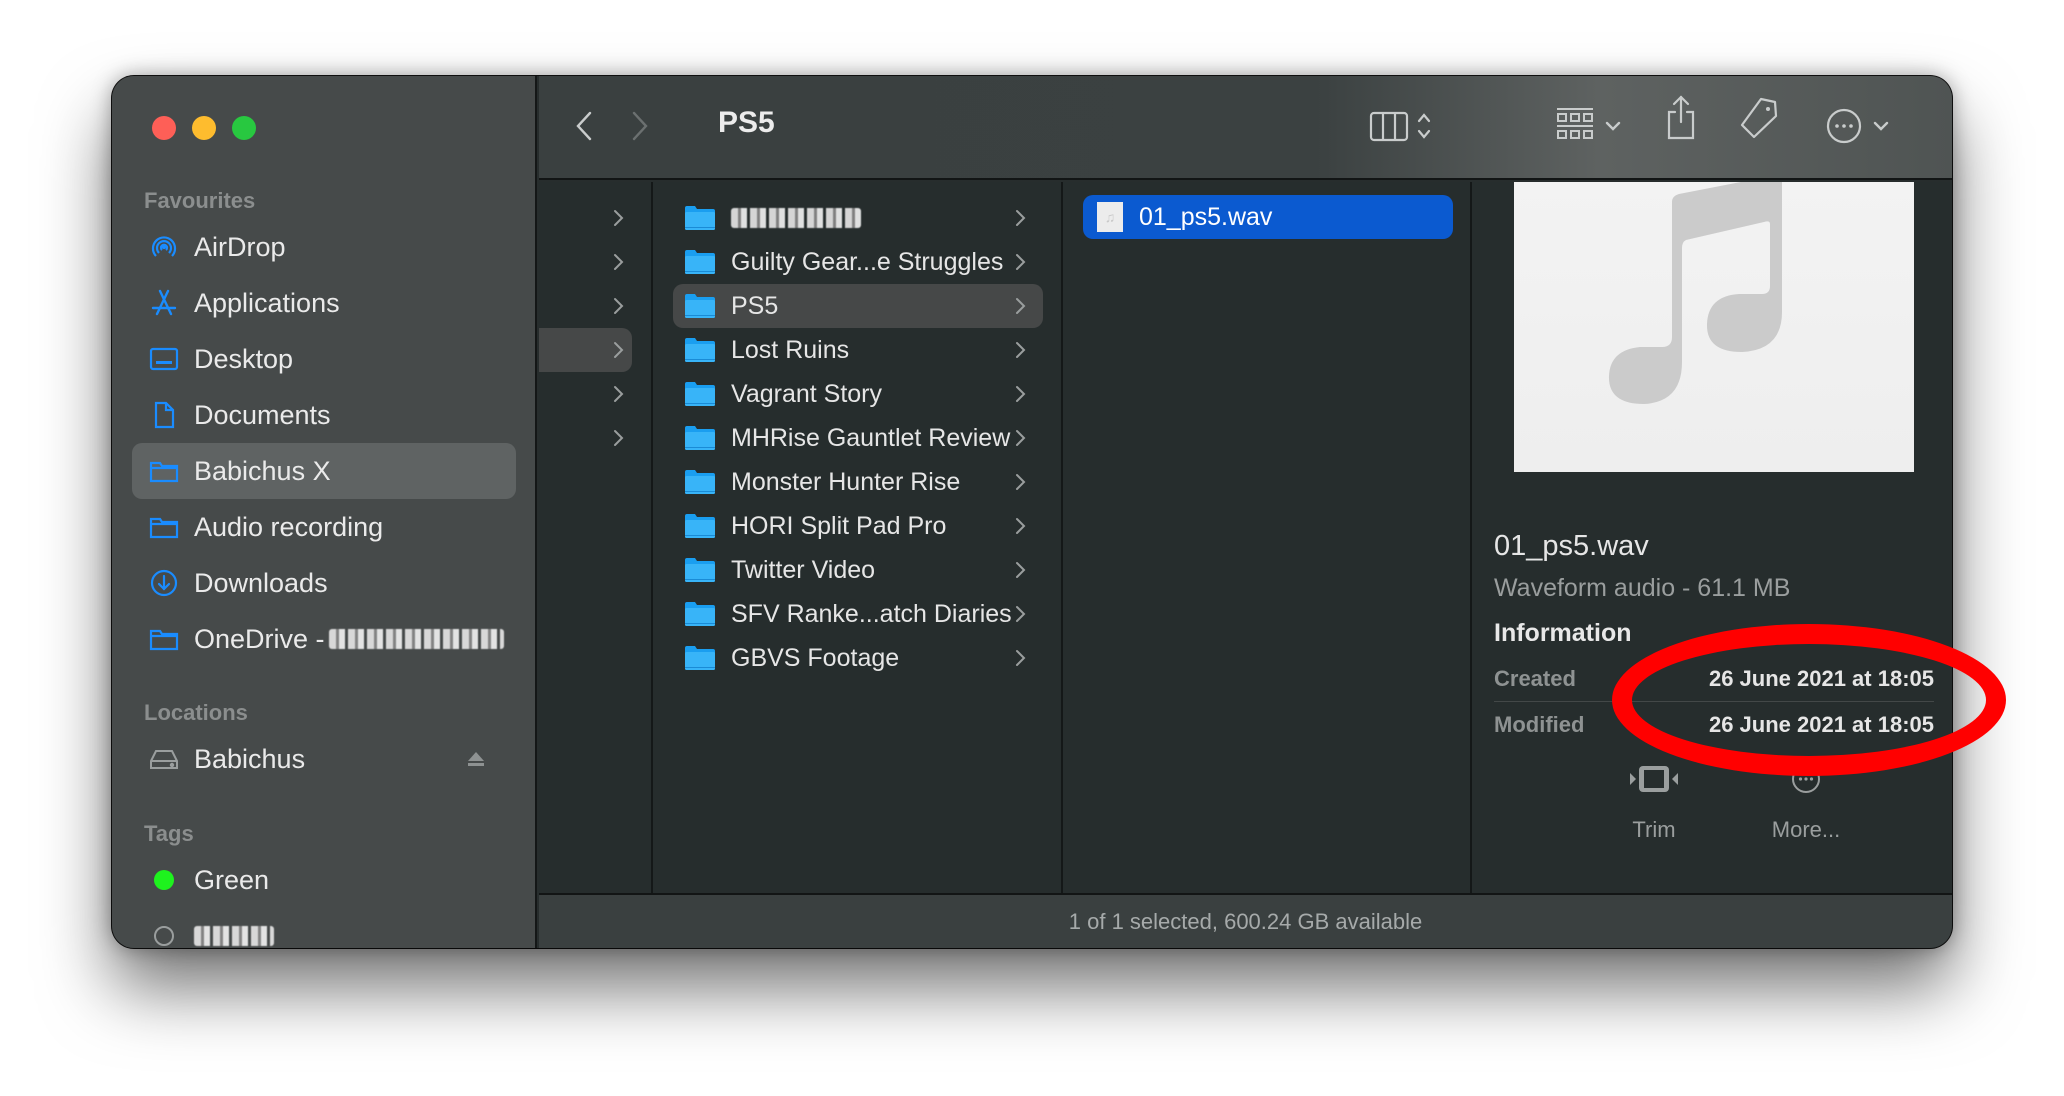 This screenshot has width=2064, height=1096. I want to click on folder-name: GBVS Footage, so click(815, 657).